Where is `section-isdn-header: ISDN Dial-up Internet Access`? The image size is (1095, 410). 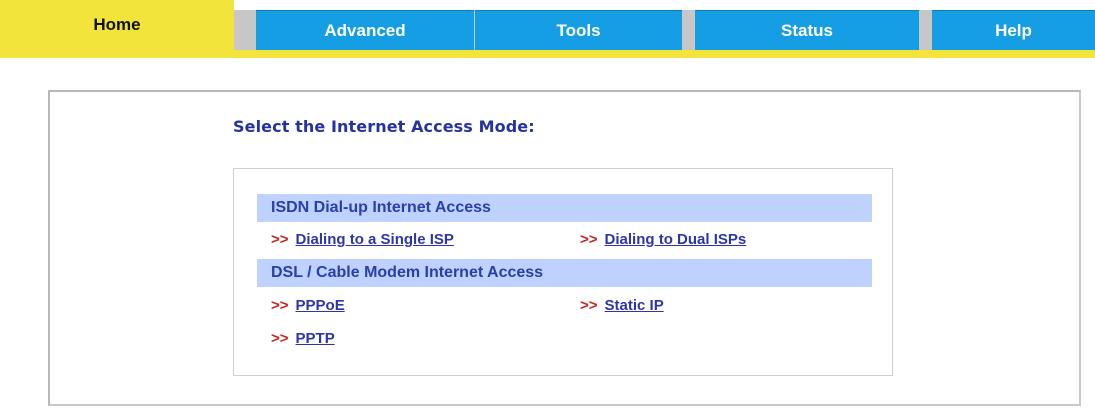
section-isdn-header: ISDN Dial-up Internet Access is located at coordinates (564, 208).